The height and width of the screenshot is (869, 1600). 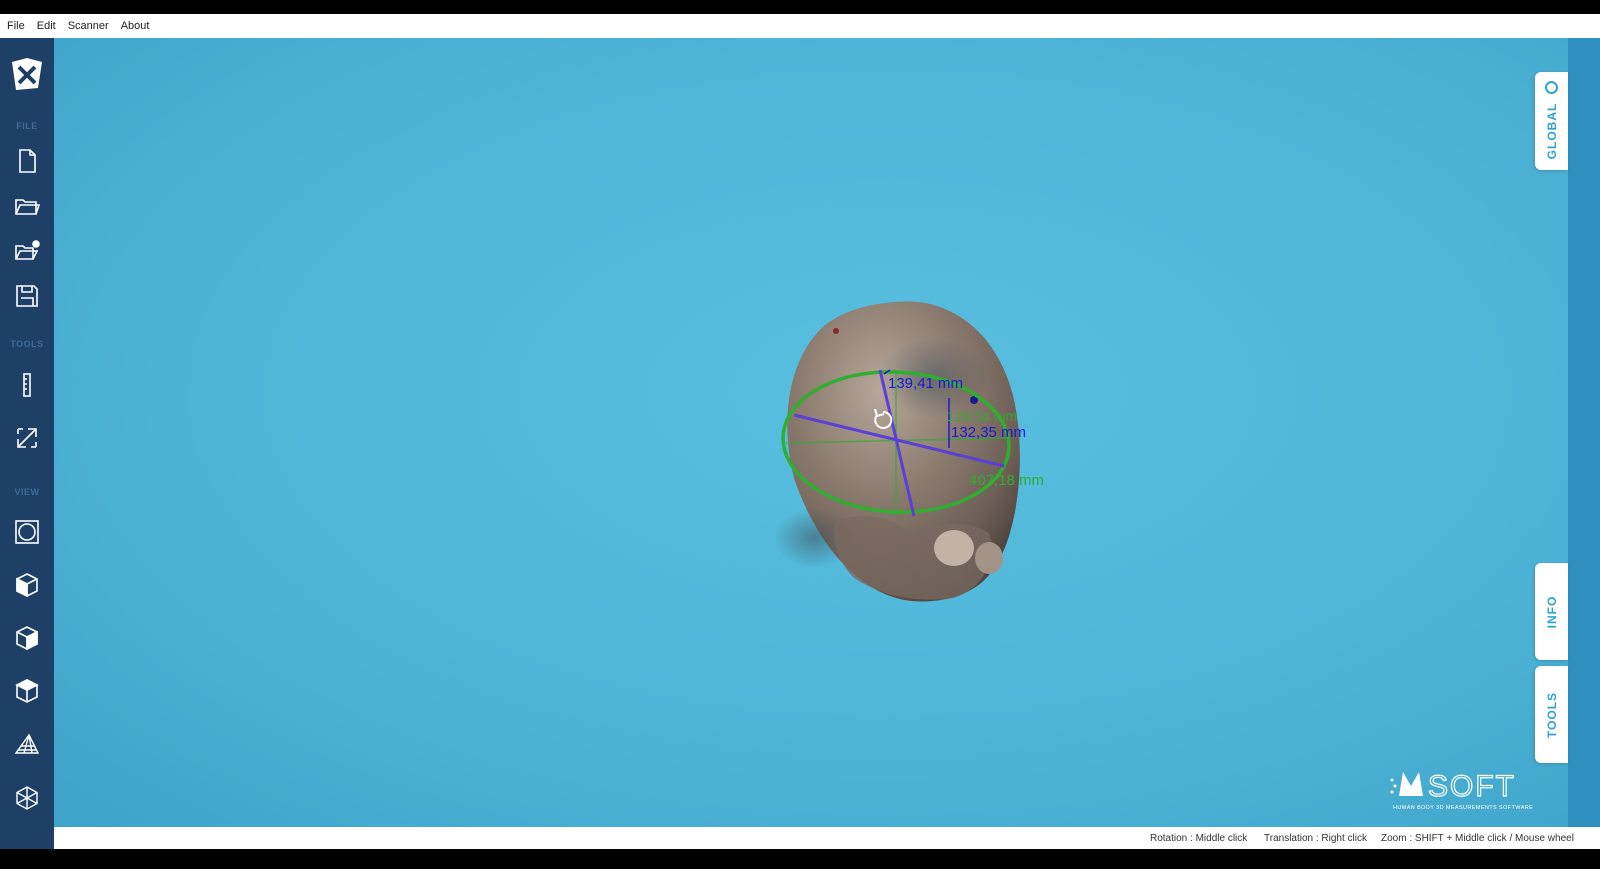 I want to click on save-button, so click(x=27, y=296).